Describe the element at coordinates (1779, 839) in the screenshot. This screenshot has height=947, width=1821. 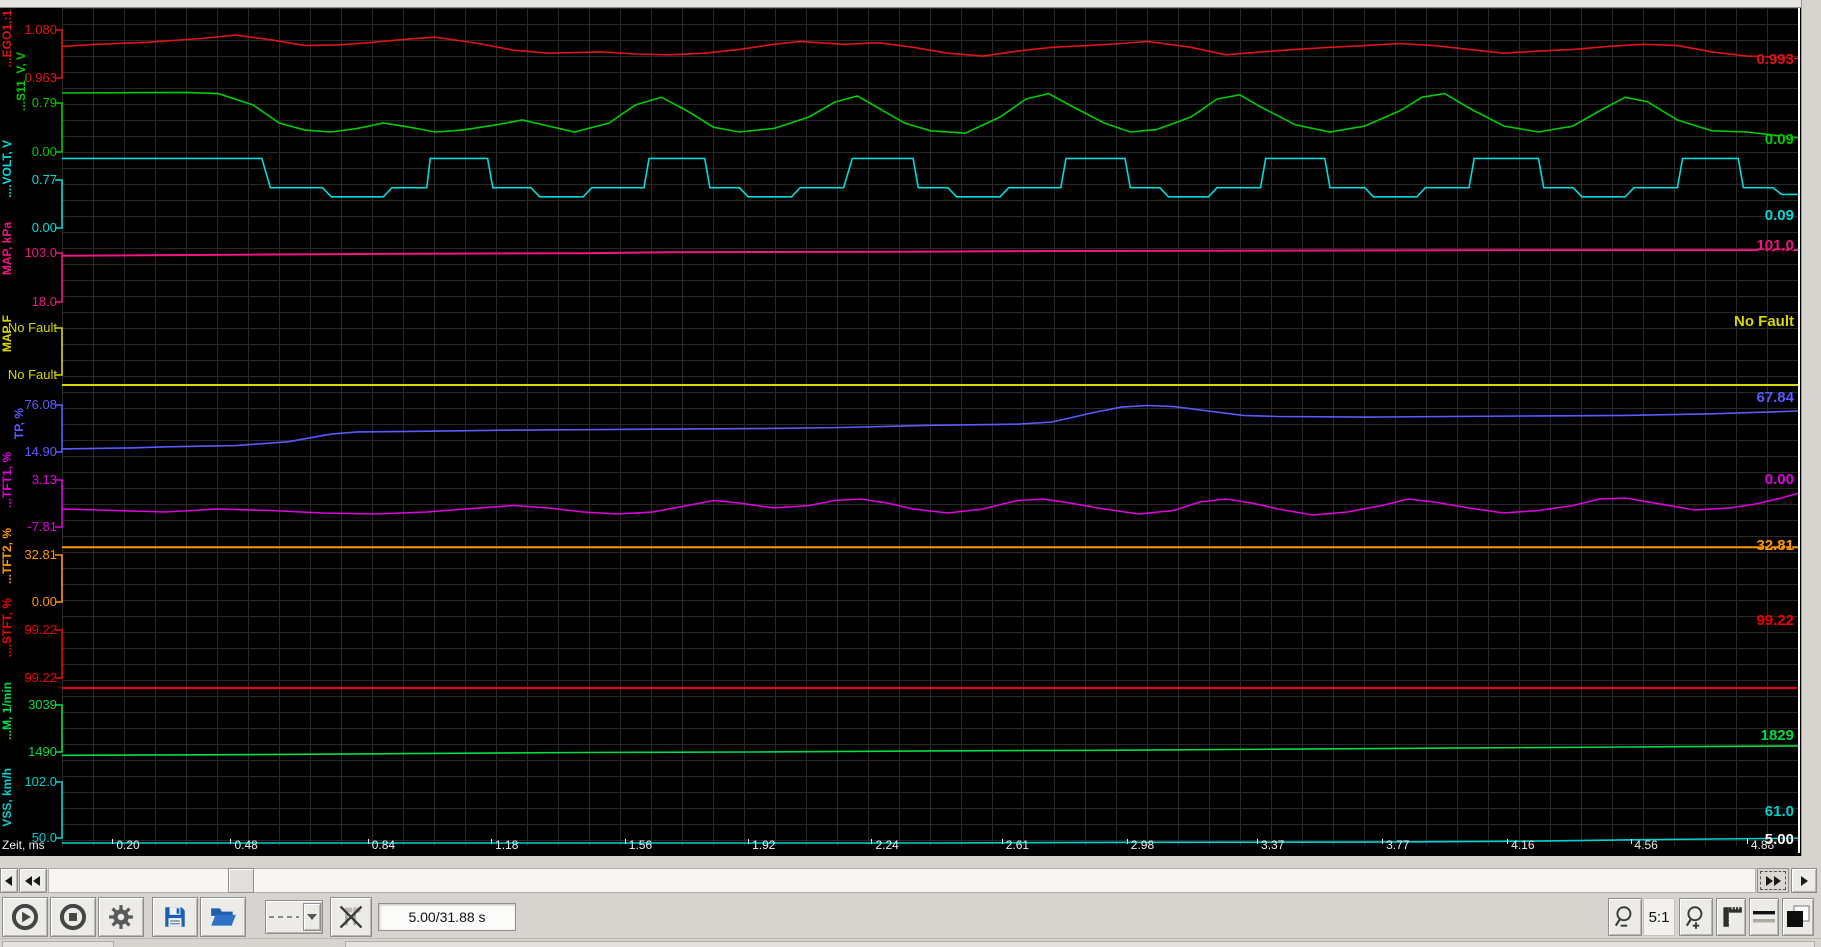
I see `cursor-time-value: 5.00` at that location.